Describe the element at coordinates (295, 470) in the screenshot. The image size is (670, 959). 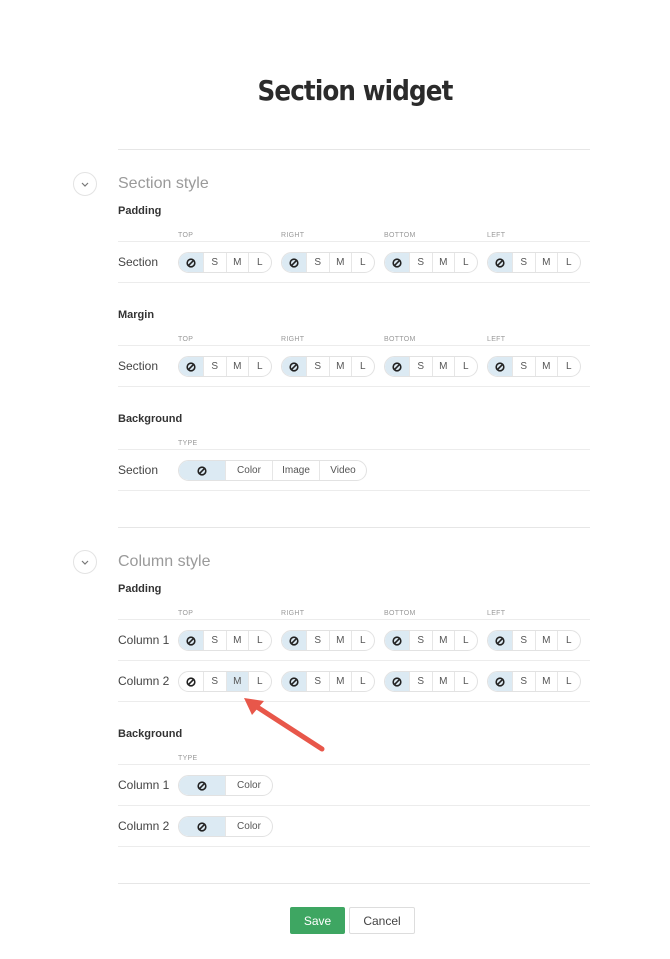
I see `option-image: Image` at that location.